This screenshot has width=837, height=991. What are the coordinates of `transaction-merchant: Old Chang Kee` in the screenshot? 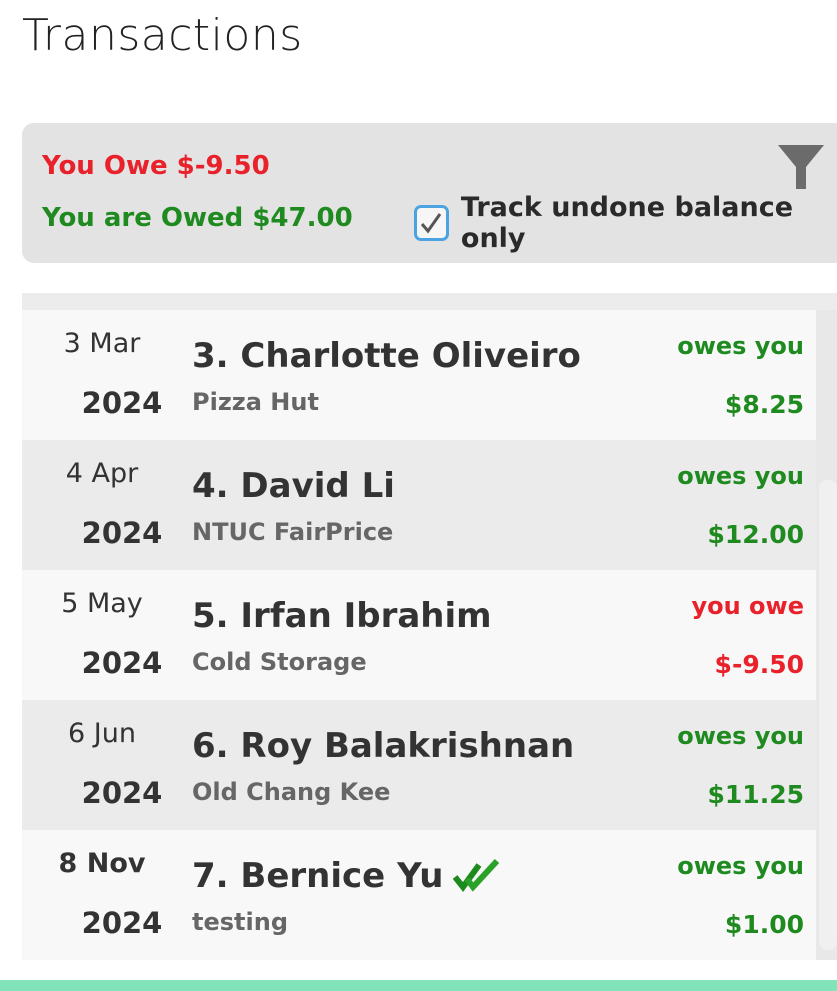 It's located at (291, 792).